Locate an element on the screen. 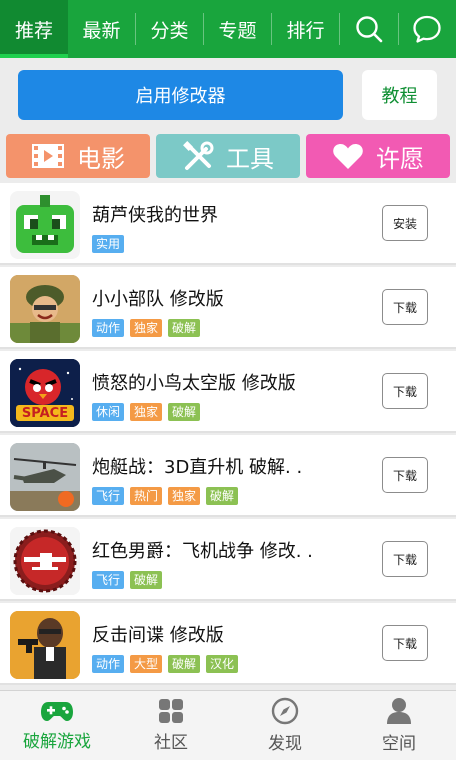 The width and height of the screenshot is (456, 760). list-item: 反击间谍 修改版 动作 大型 破解 汉化 下载 is located at coordinates (228, 644).